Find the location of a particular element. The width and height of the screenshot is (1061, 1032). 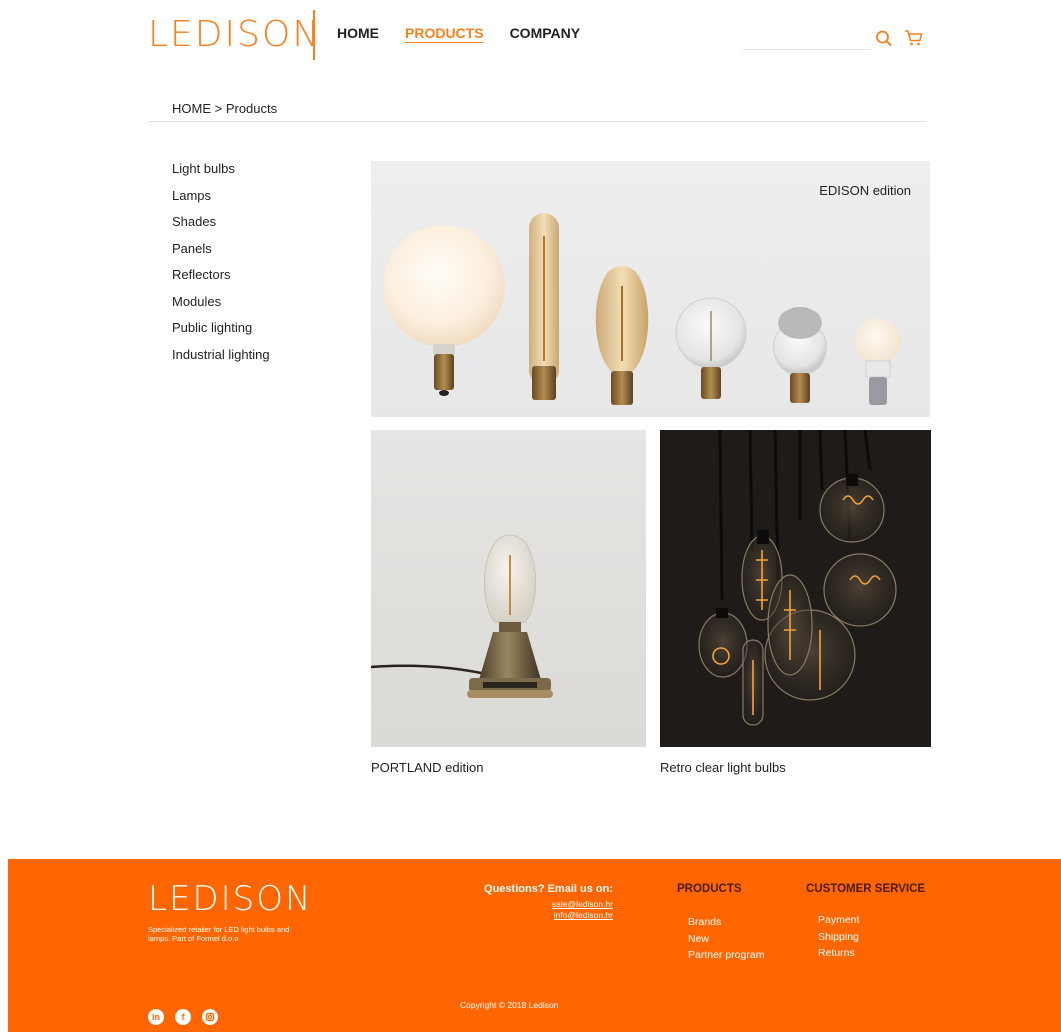

footer-copyright: Copyright © 2018 Ledison is located at coordinates (509, 1005).